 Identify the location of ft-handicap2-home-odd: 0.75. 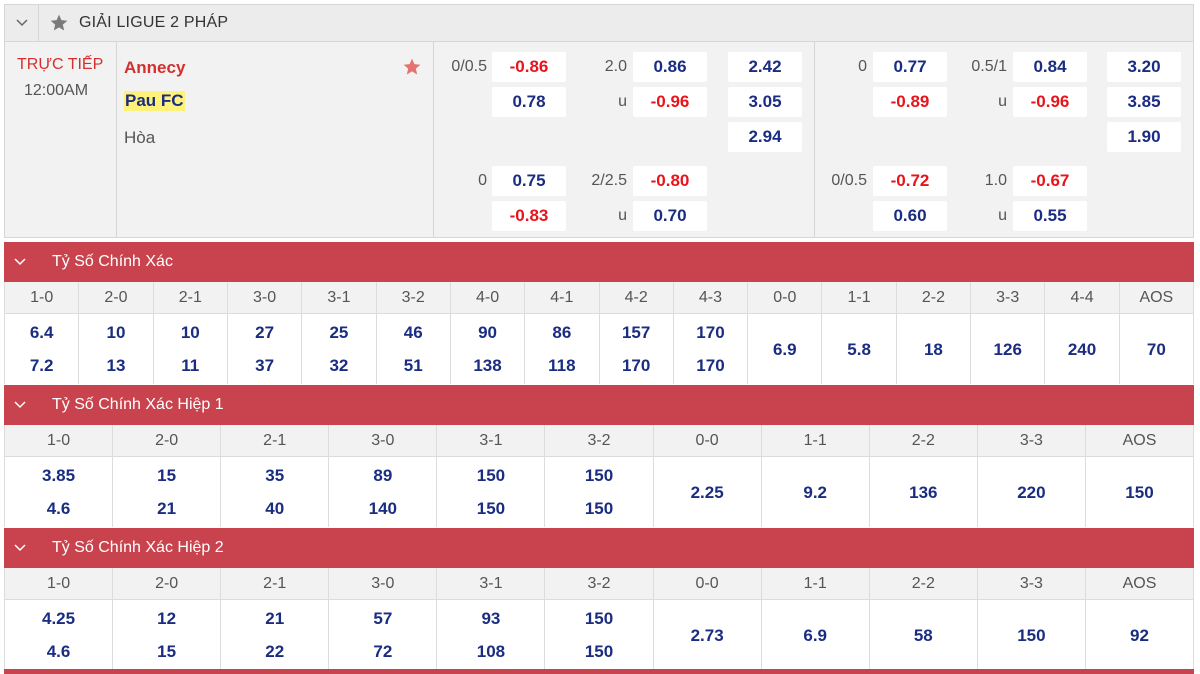
(529, 181).